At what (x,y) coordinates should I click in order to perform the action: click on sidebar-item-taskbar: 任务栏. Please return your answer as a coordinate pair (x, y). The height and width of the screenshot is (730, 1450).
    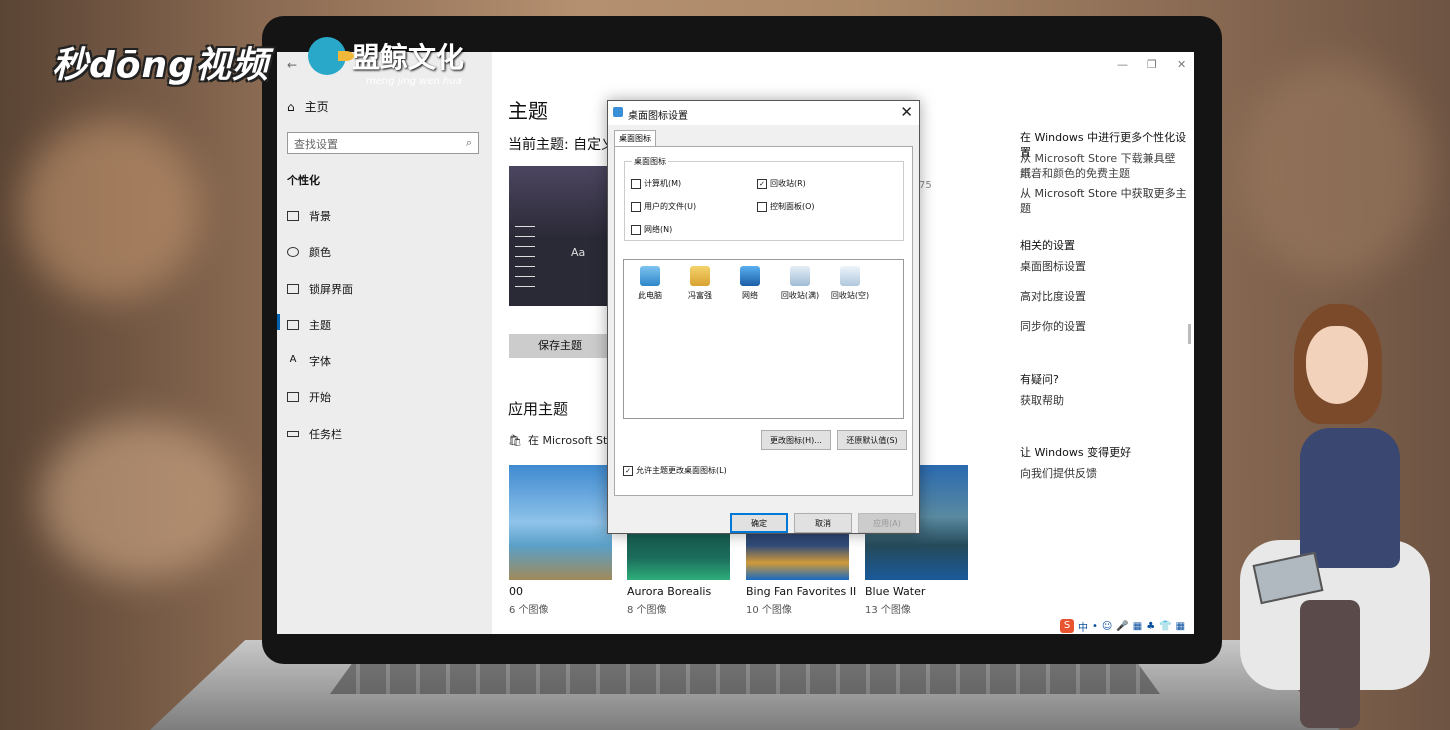
    Looking at the image, I should click on (314, 434).